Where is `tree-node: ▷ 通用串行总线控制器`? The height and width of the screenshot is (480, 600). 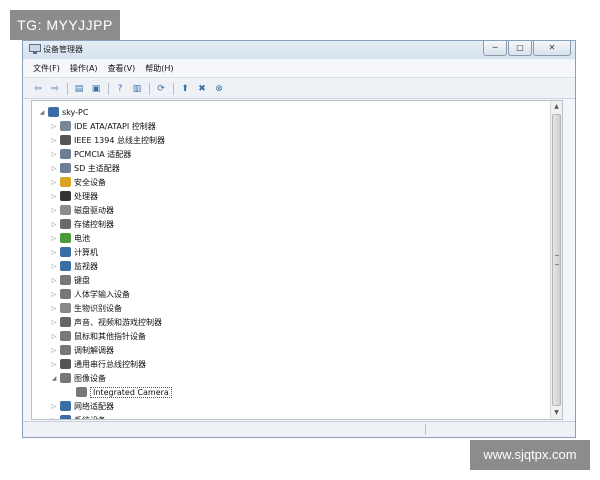
tree-node: ▷ 通用串行总线控制器 is located at coordinates (98, 364).